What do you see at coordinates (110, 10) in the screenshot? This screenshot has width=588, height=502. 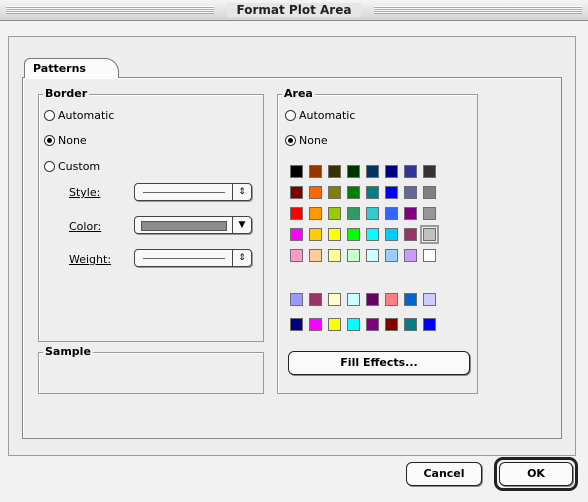 I see `title-bar-stripes-left` at bounding box center [110, 10].